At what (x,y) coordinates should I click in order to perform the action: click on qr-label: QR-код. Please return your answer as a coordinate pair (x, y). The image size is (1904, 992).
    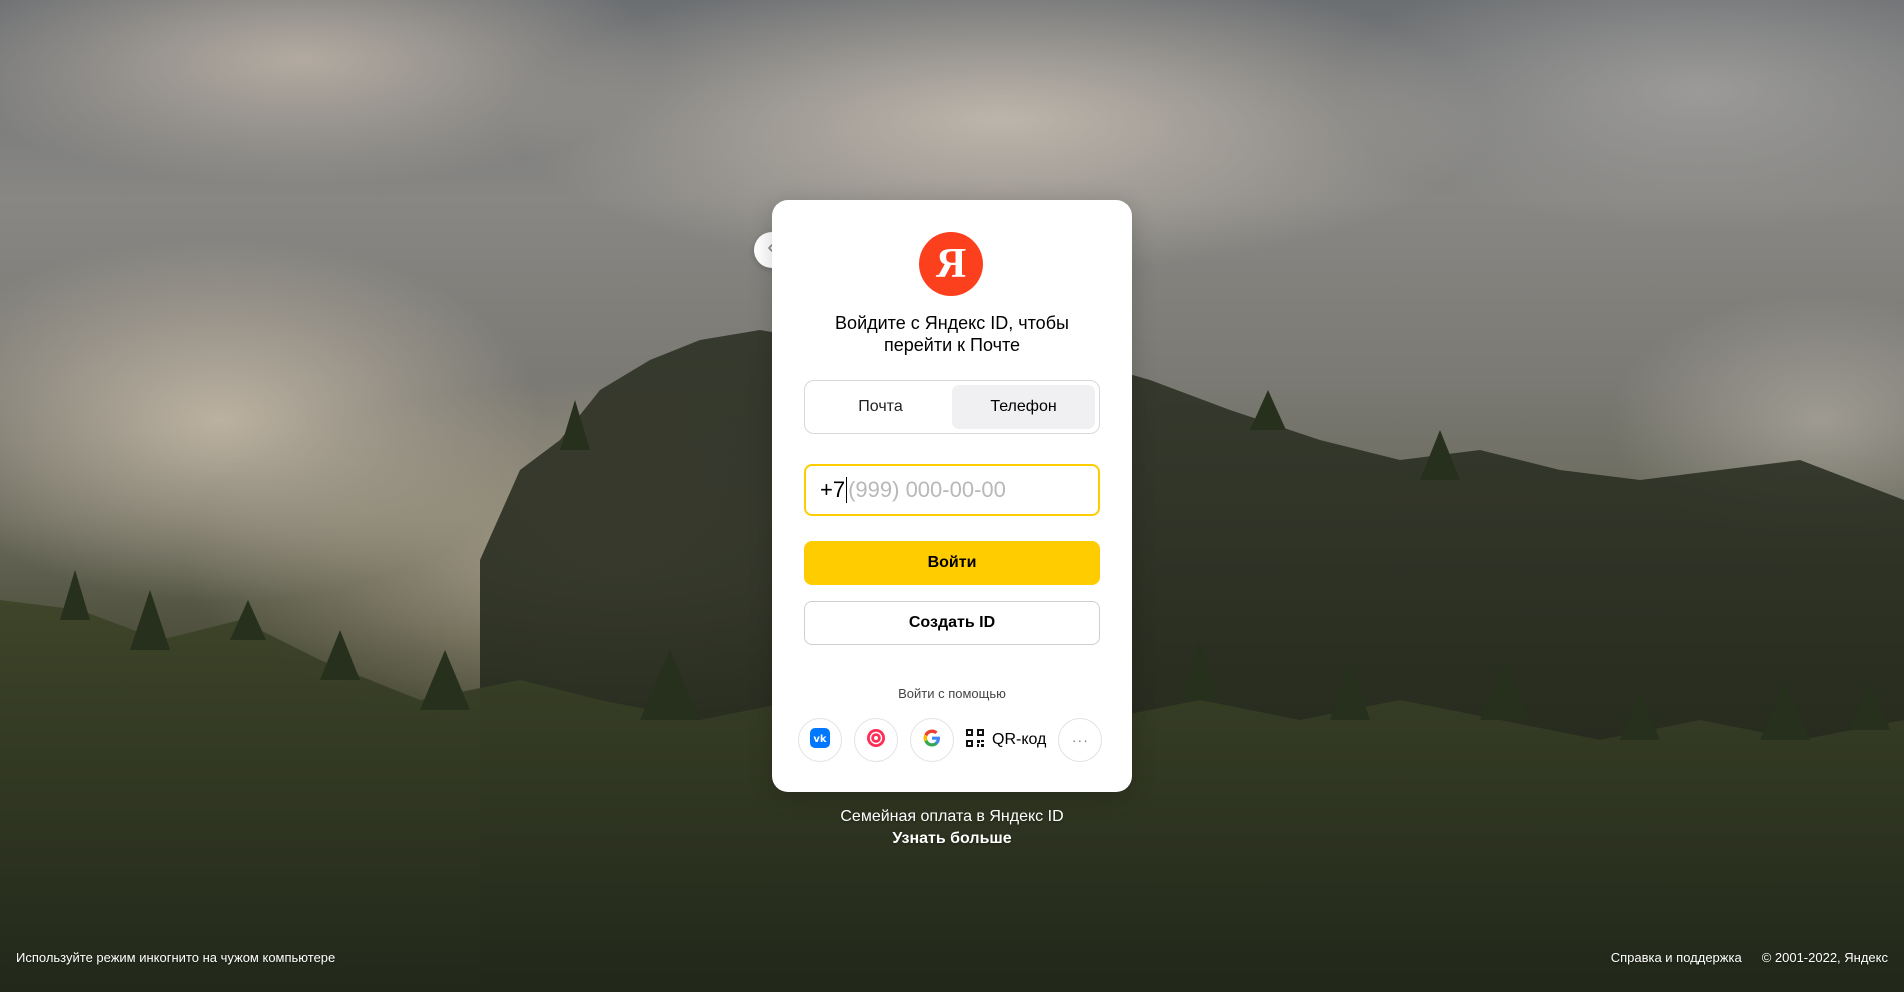
    Looking at the image, I should click on (1019, 739).